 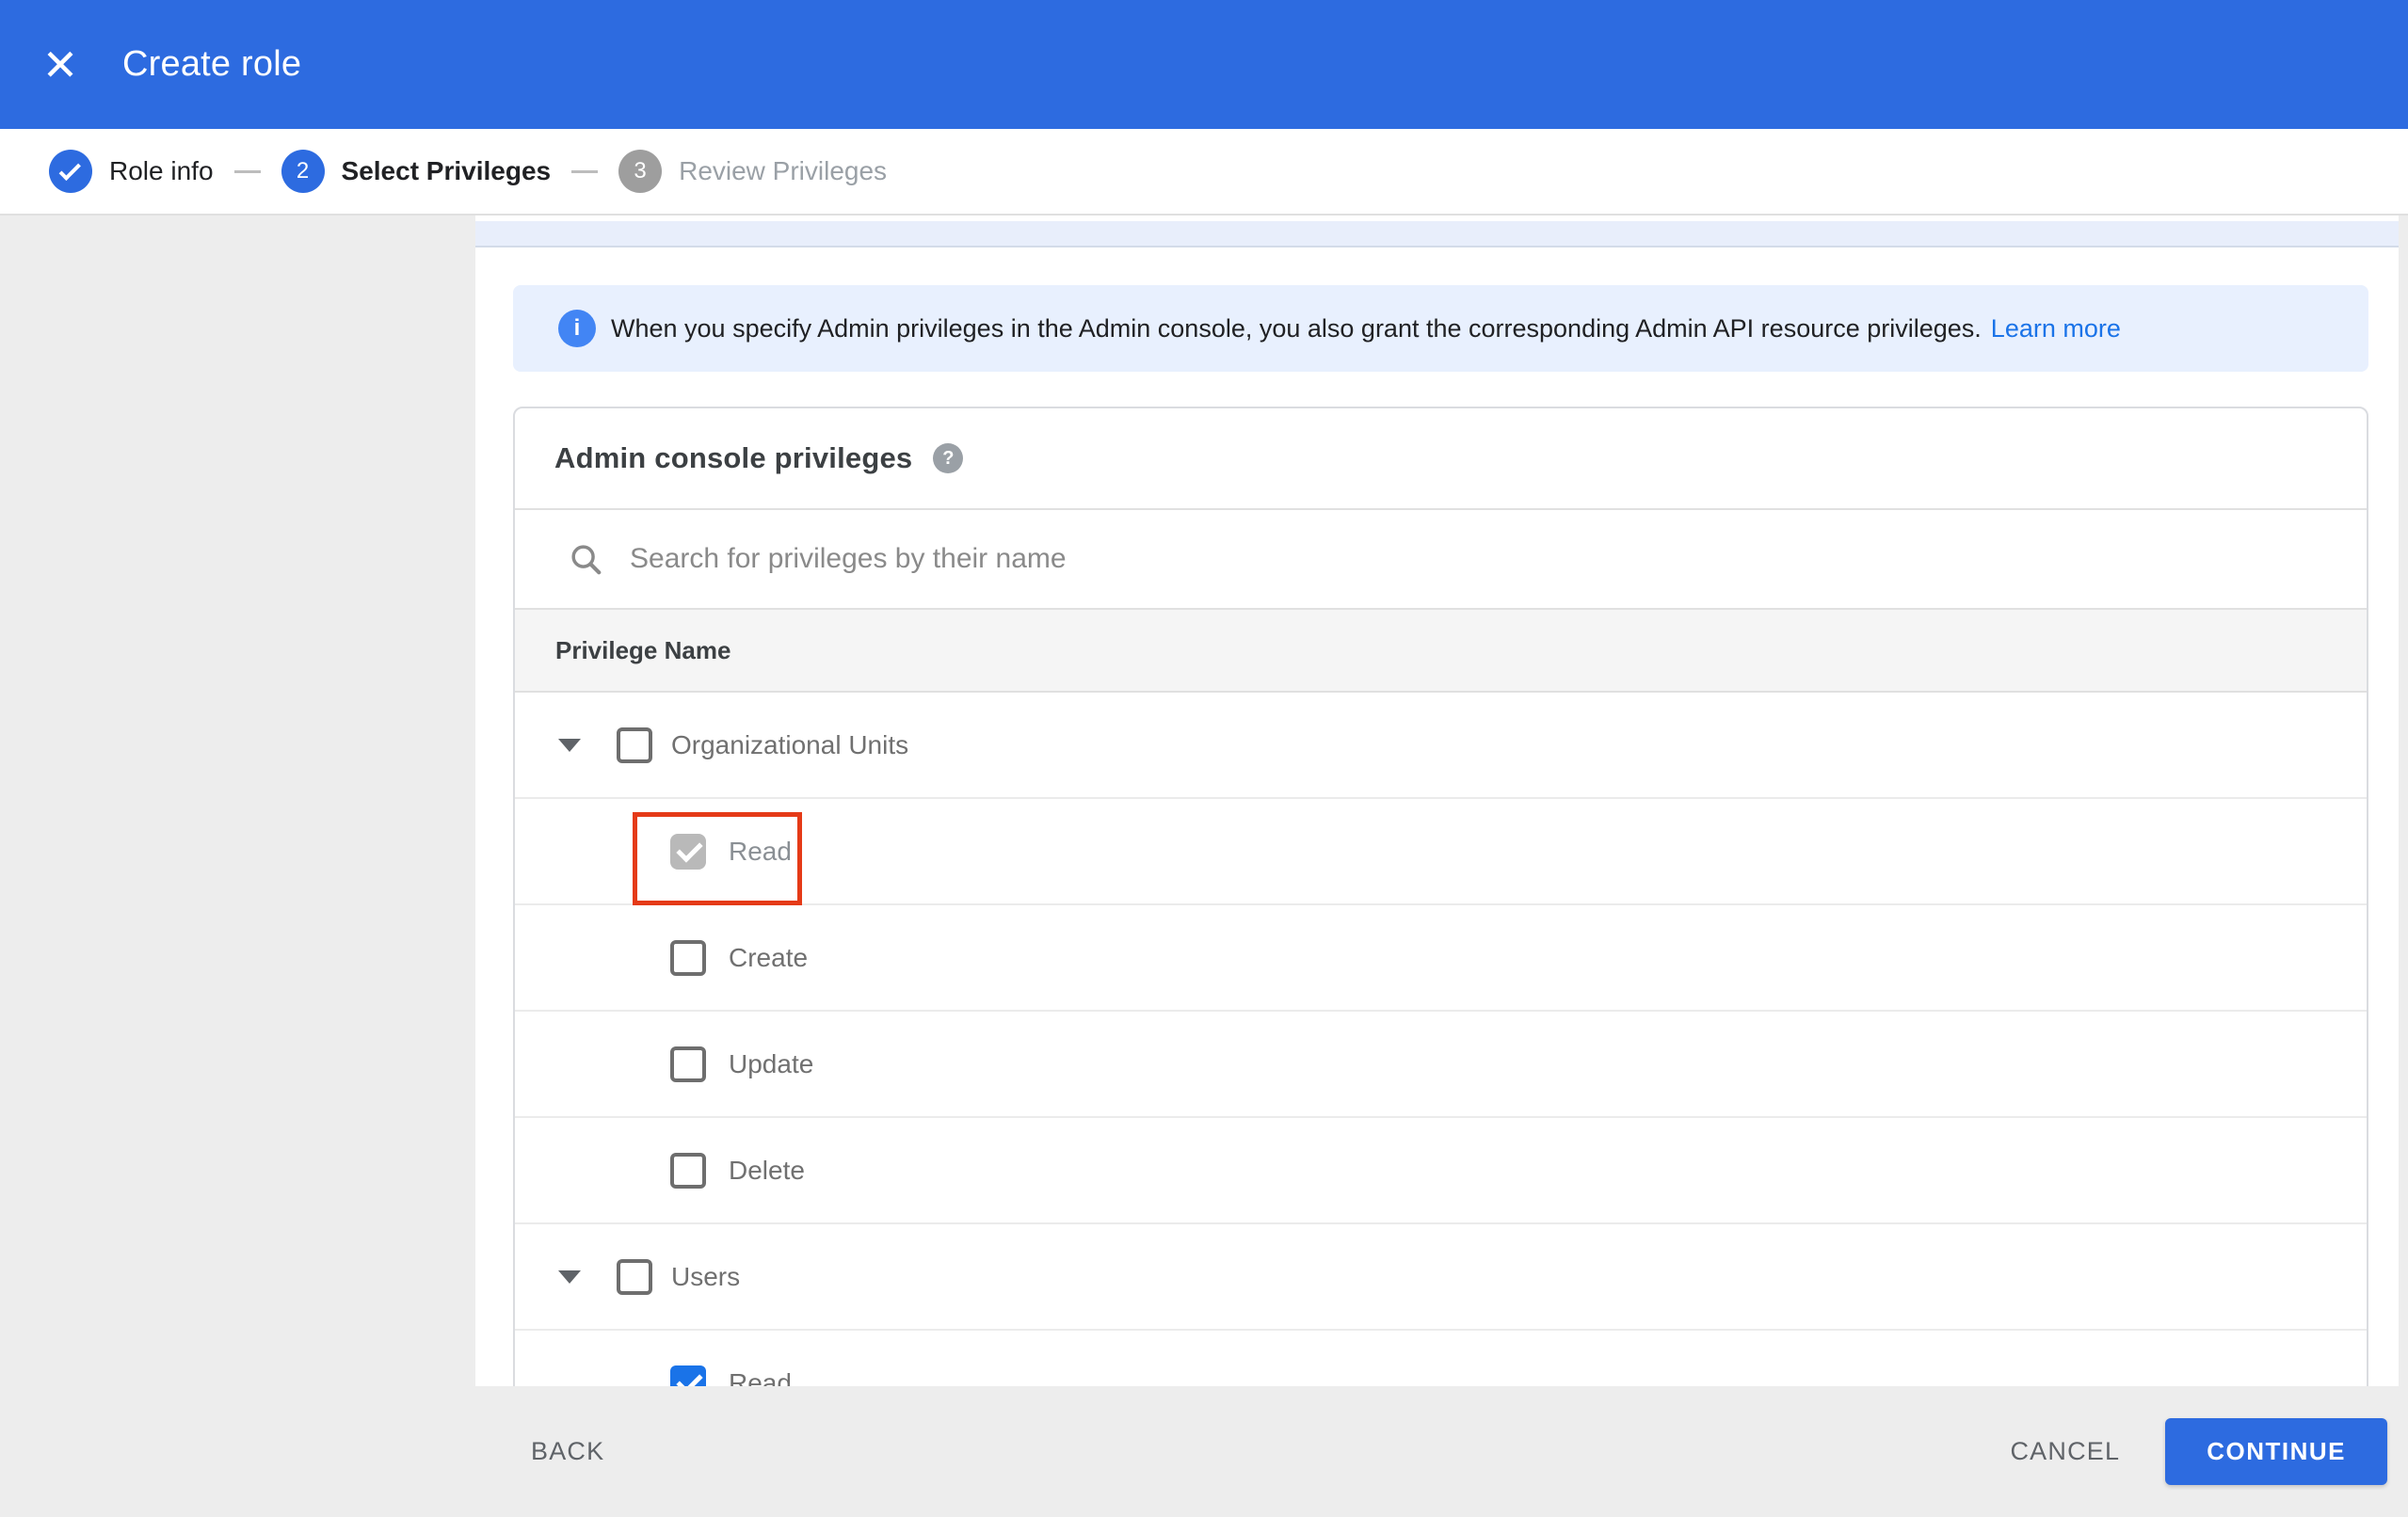 What do you see at coordinates (769, 957) in the screenshot?
I see `privilege-label: Create` at bounding box center [769, 957].